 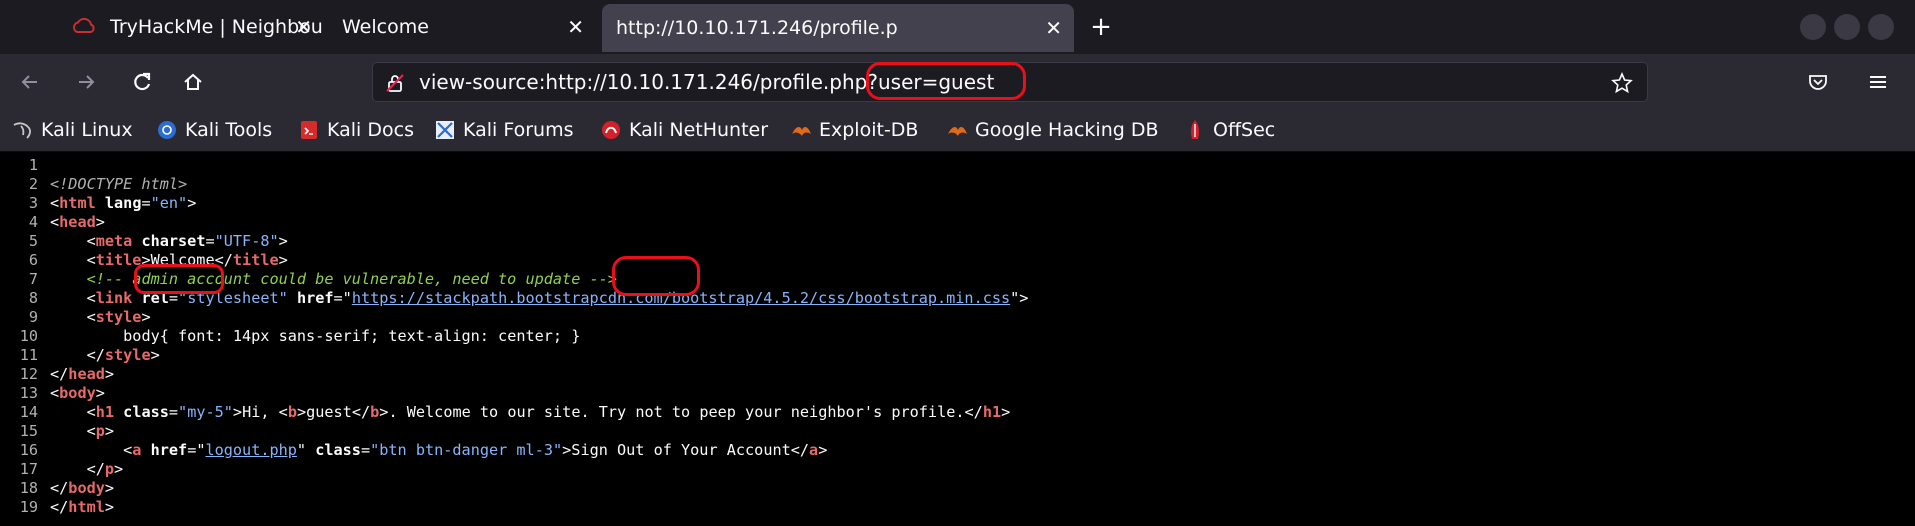 I want to click on source-line: 19 </html>, so click(x=67, y=507).